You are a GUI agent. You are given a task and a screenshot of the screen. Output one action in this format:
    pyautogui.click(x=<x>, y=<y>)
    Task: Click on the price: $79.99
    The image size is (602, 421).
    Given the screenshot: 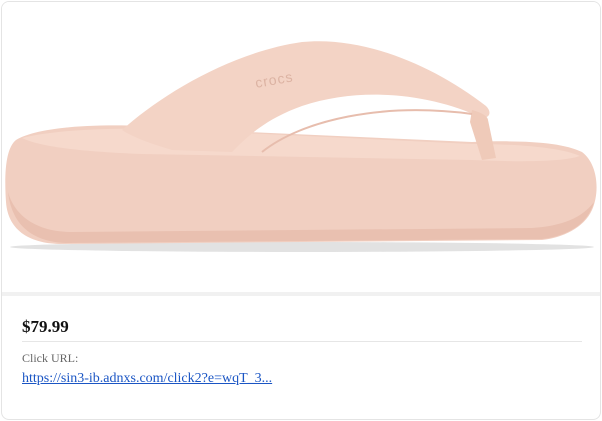 What is the action you would take?
    pyautogui.click(x=45, y=326)
    